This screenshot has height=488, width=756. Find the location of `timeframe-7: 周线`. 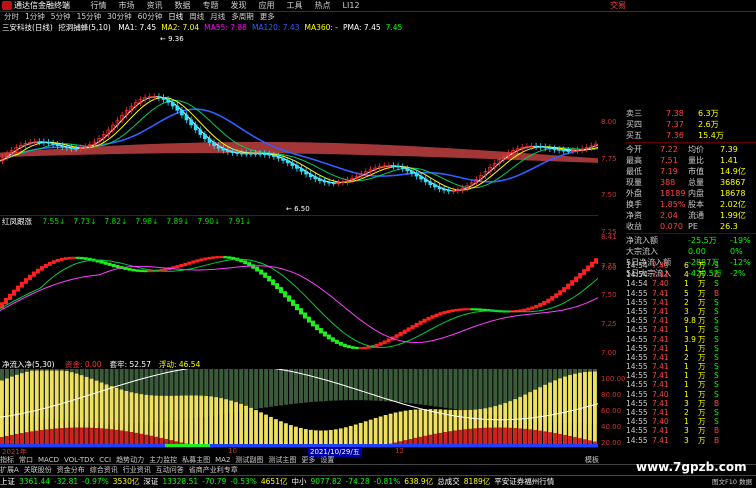

timeframe-7: 周线 is located at coordinates (196, 17).